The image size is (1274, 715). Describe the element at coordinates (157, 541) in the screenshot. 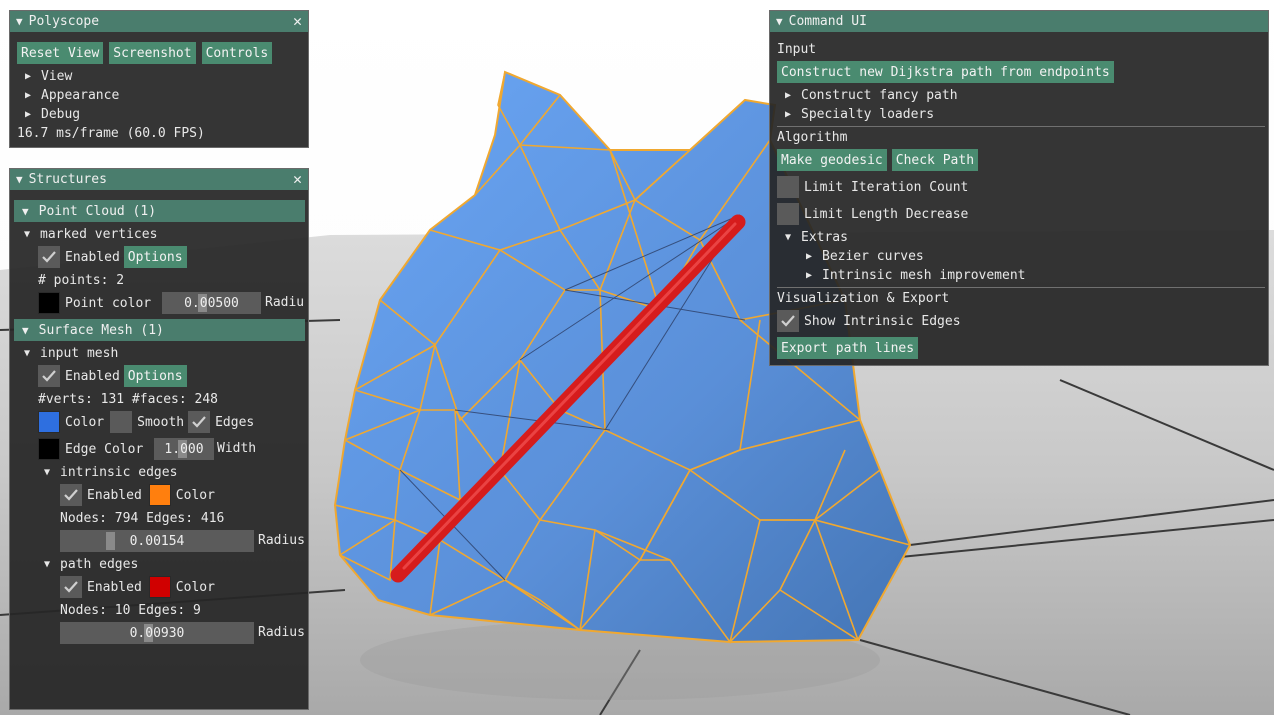

I see `intrinsic-radius-slider: 0.00154` at that location.